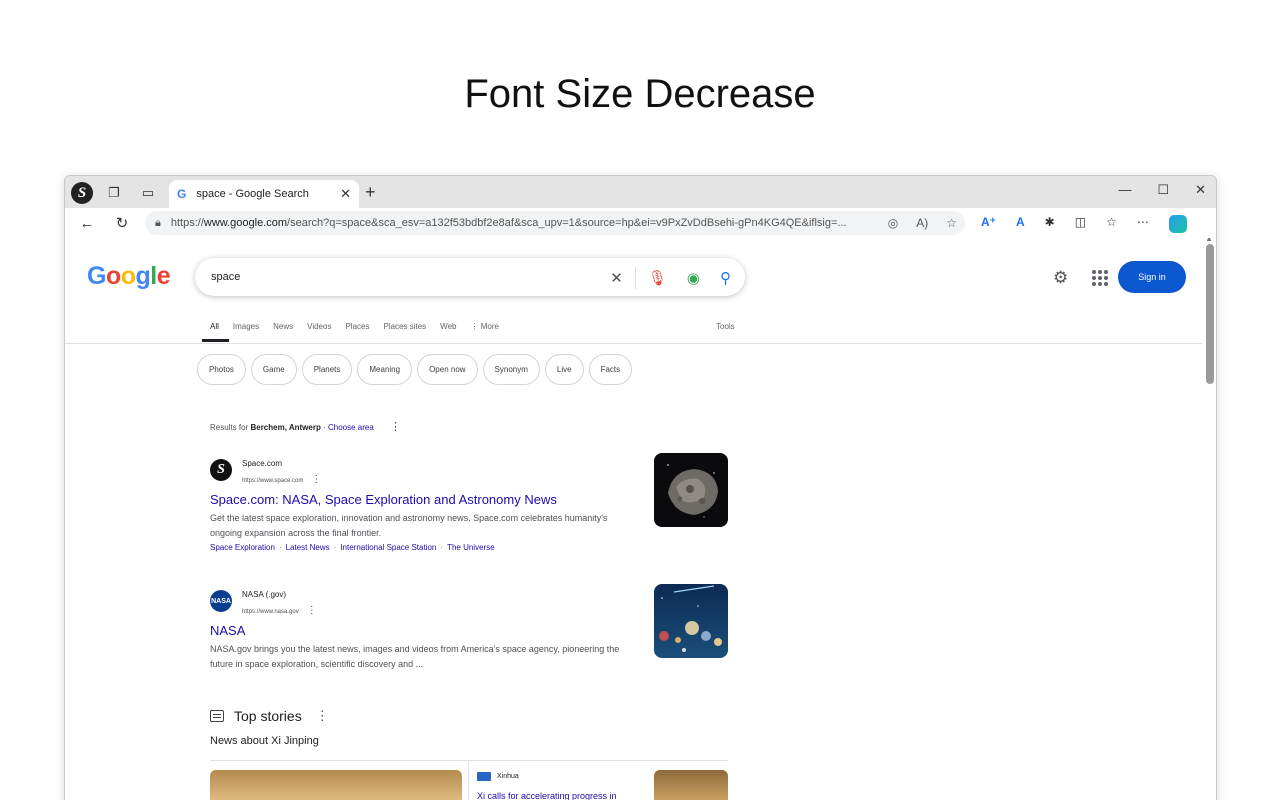 This screenshot has height=800, width=1280. What do you see at coordinates (187, 223) in the screenshot?
I see `url-prefix: https://` at bounding box center [187, 223].